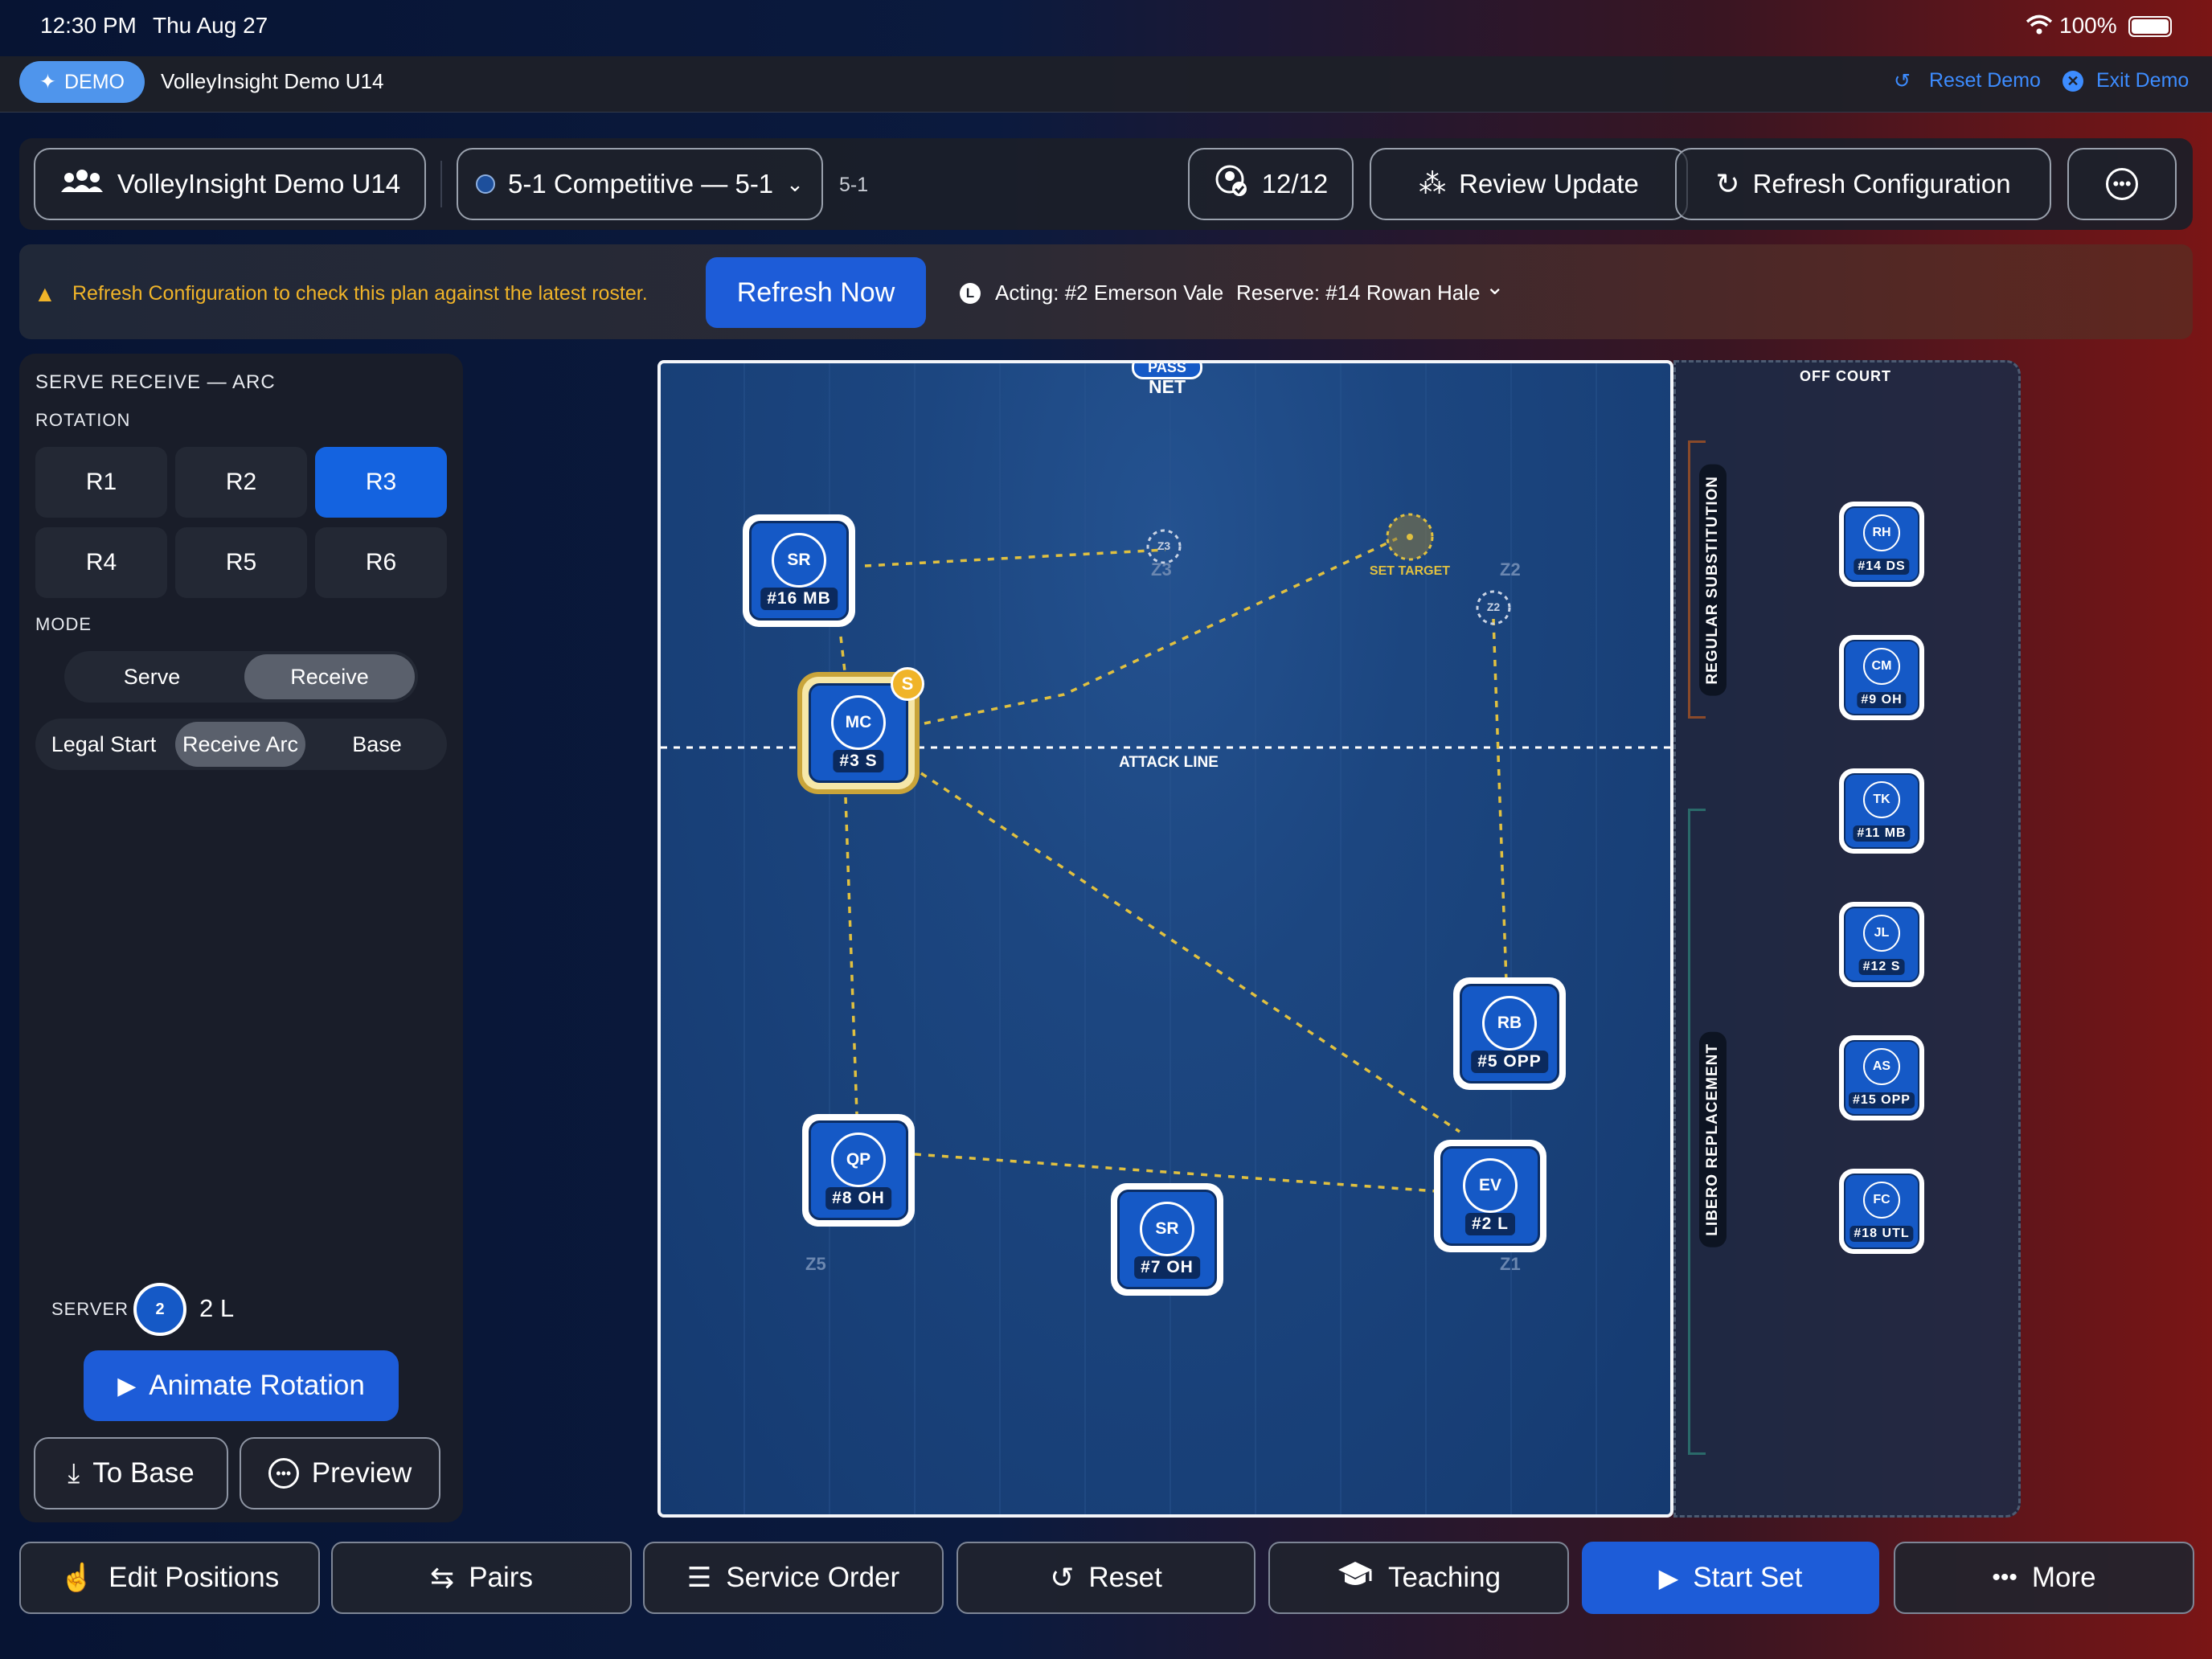 The image size is (2212, 1659). I want to click on demo-title: VolleyInsight Demo U14, so click(272, 81).